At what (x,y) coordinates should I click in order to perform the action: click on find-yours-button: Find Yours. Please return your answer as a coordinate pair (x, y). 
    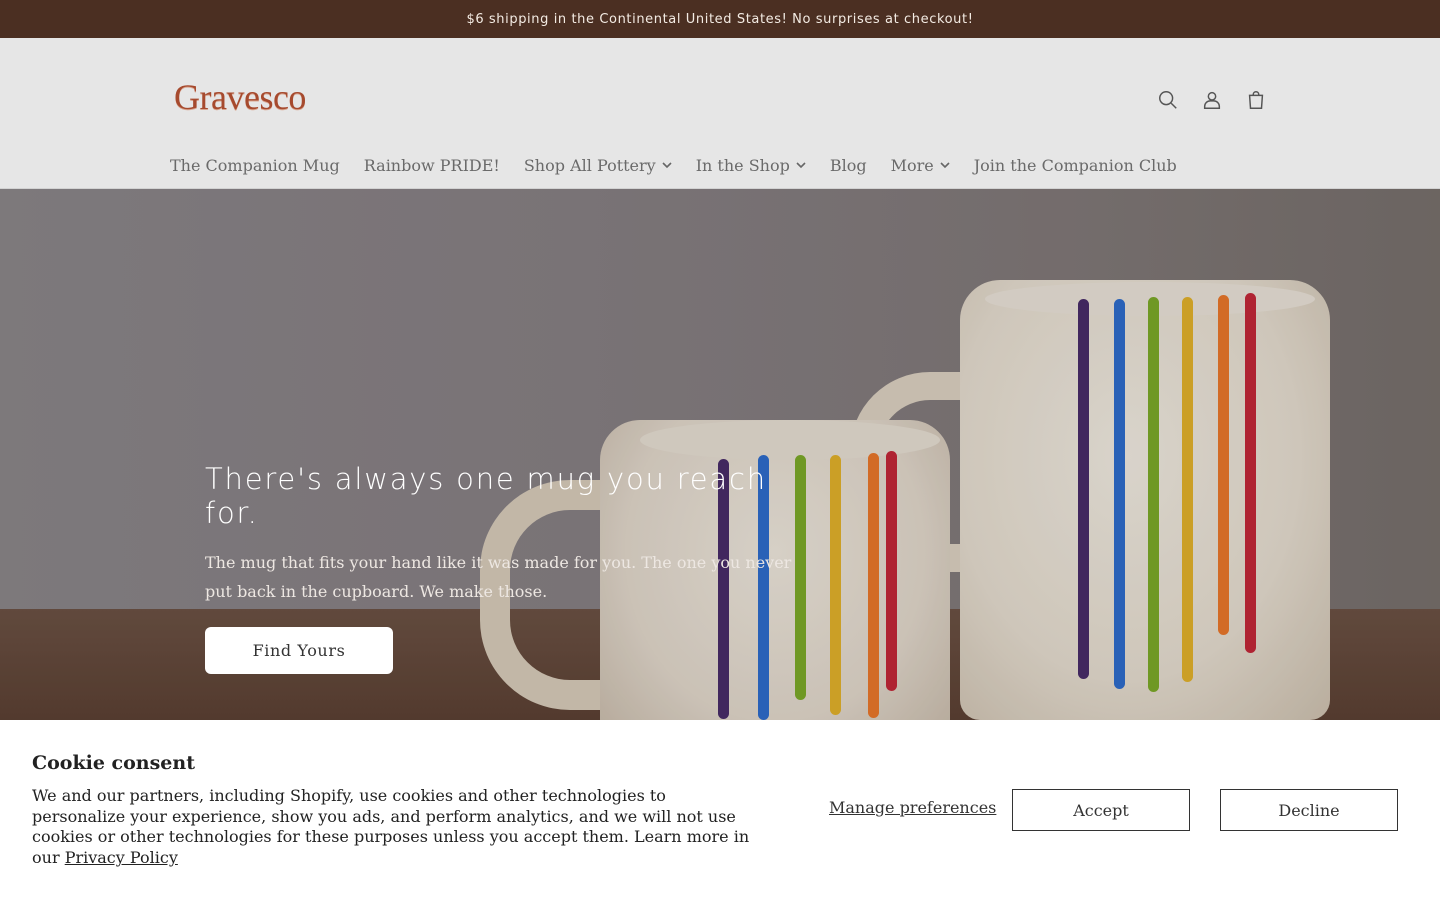
    Looking at the image, I should click on (299, 650).